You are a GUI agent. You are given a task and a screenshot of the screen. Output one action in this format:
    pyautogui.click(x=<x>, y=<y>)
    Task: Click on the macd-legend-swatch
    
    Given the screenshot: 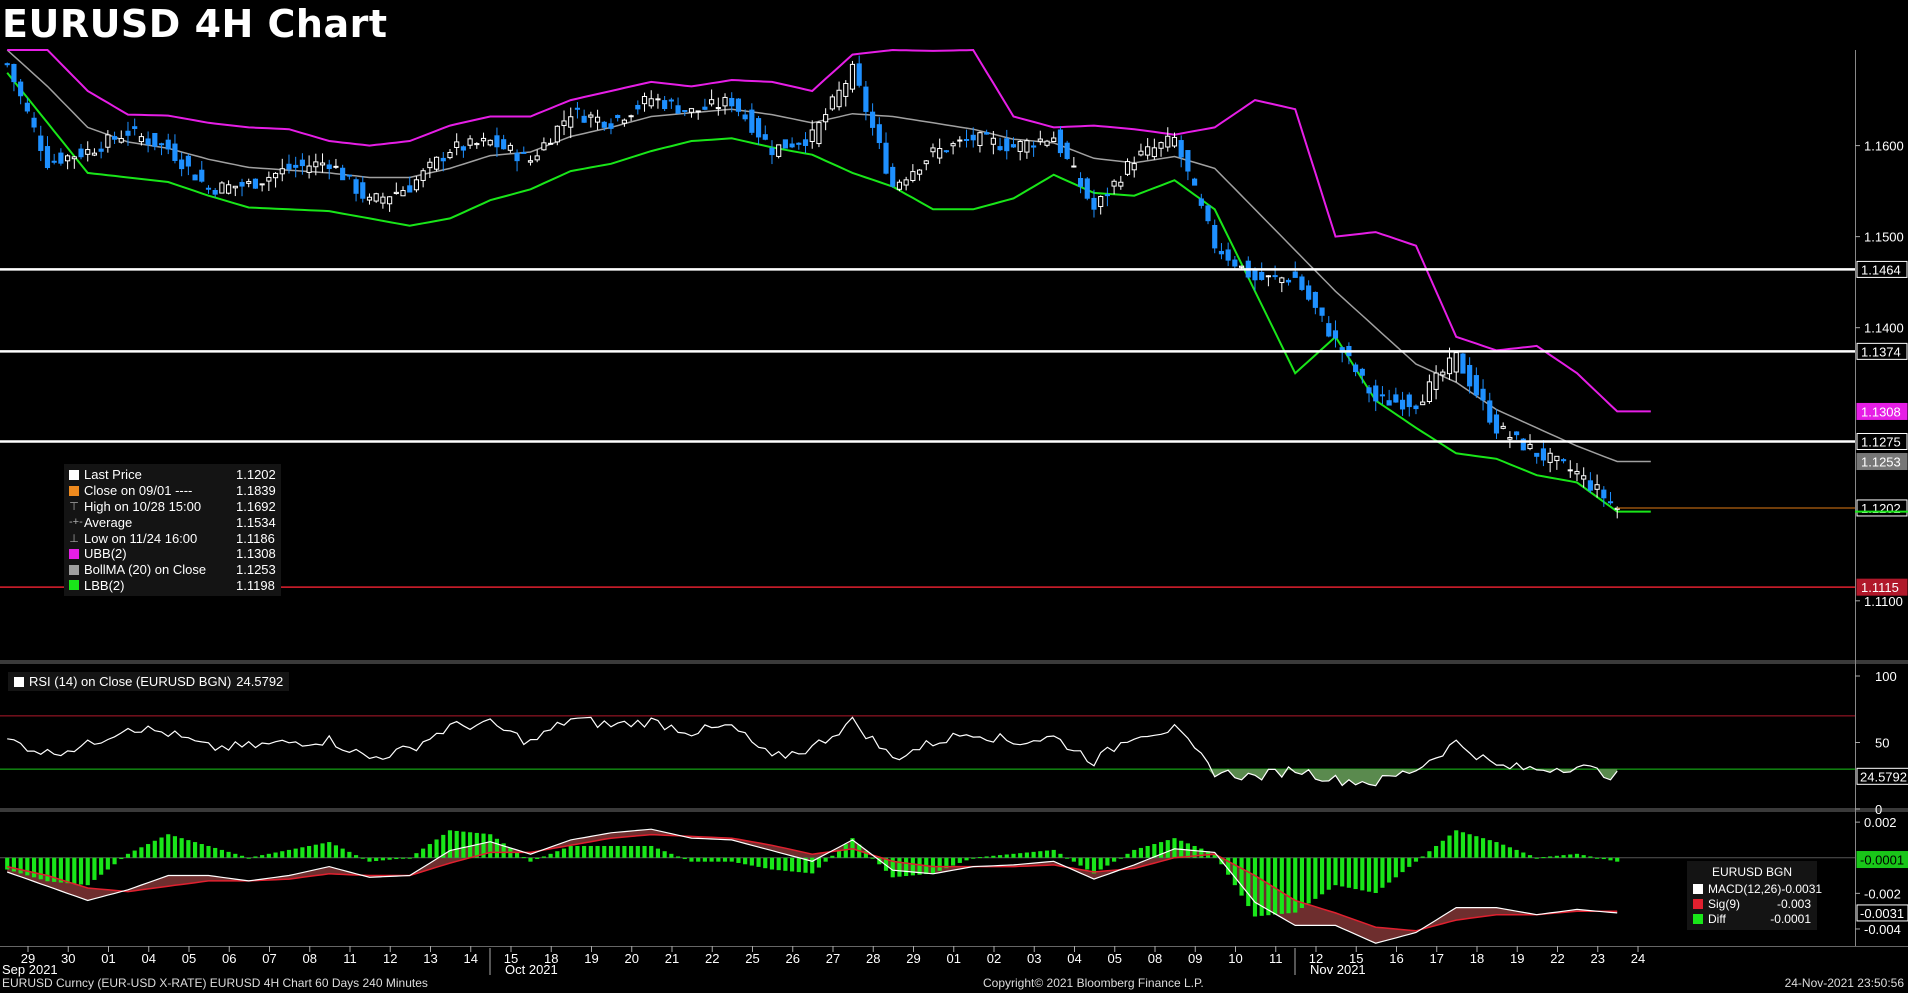 What is the action you would take?
    pyautogui.click(x=1698, y=918)
    